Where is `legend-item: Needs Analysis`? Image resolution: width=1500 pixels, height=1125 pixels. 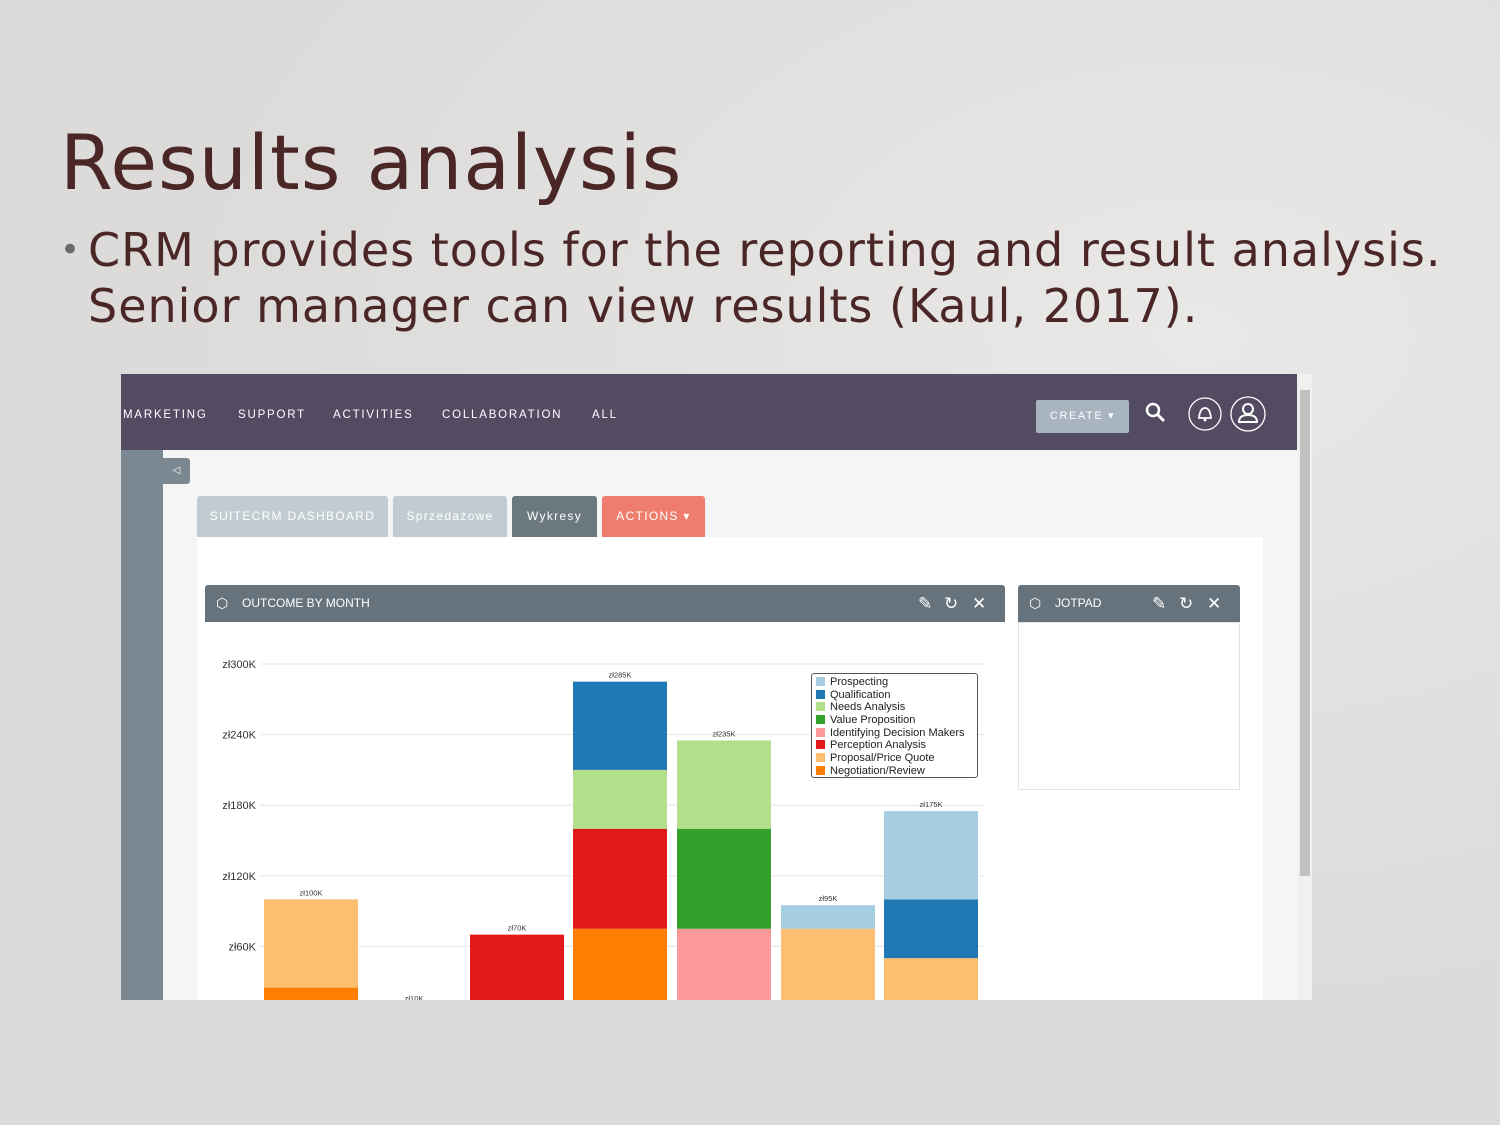 legend-item: Needs Analysis is located at coordinates (894, 707).